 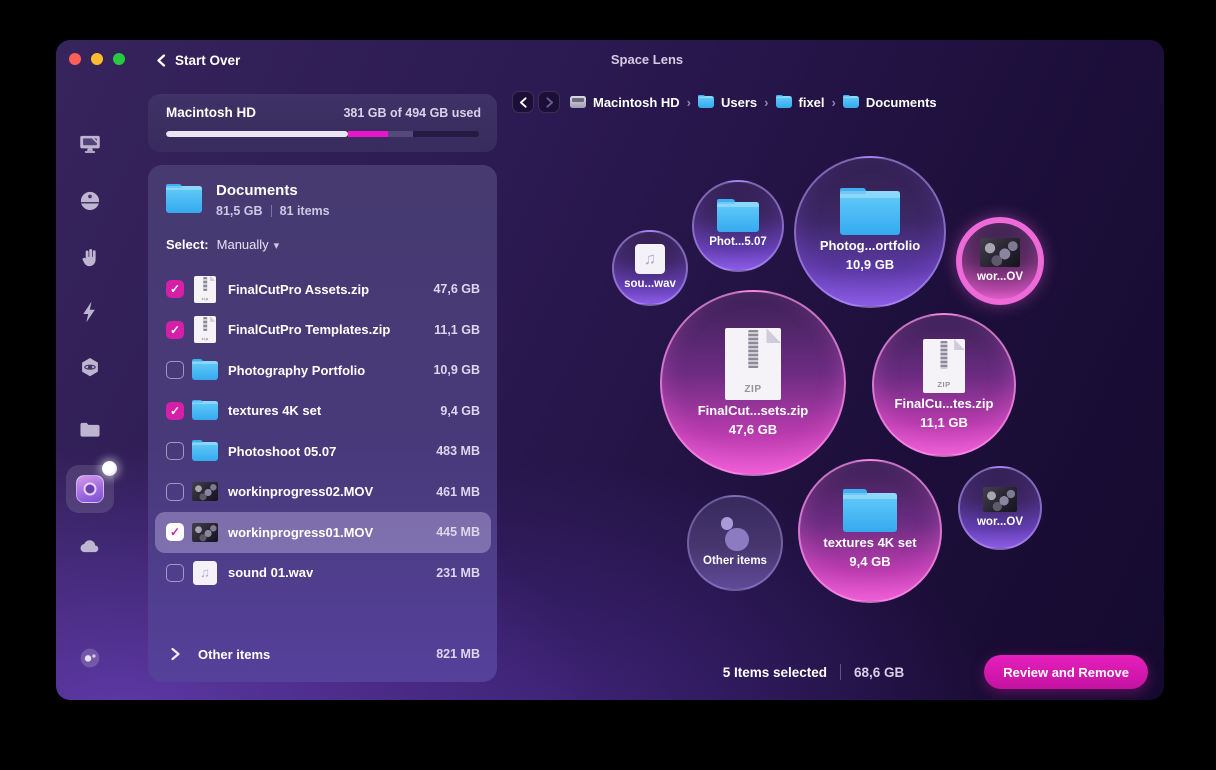 What do you see at coordinates (811, 102) in the screenshot?
I see `breadcrumb-label: fixel` at bounding box center [811, 102].